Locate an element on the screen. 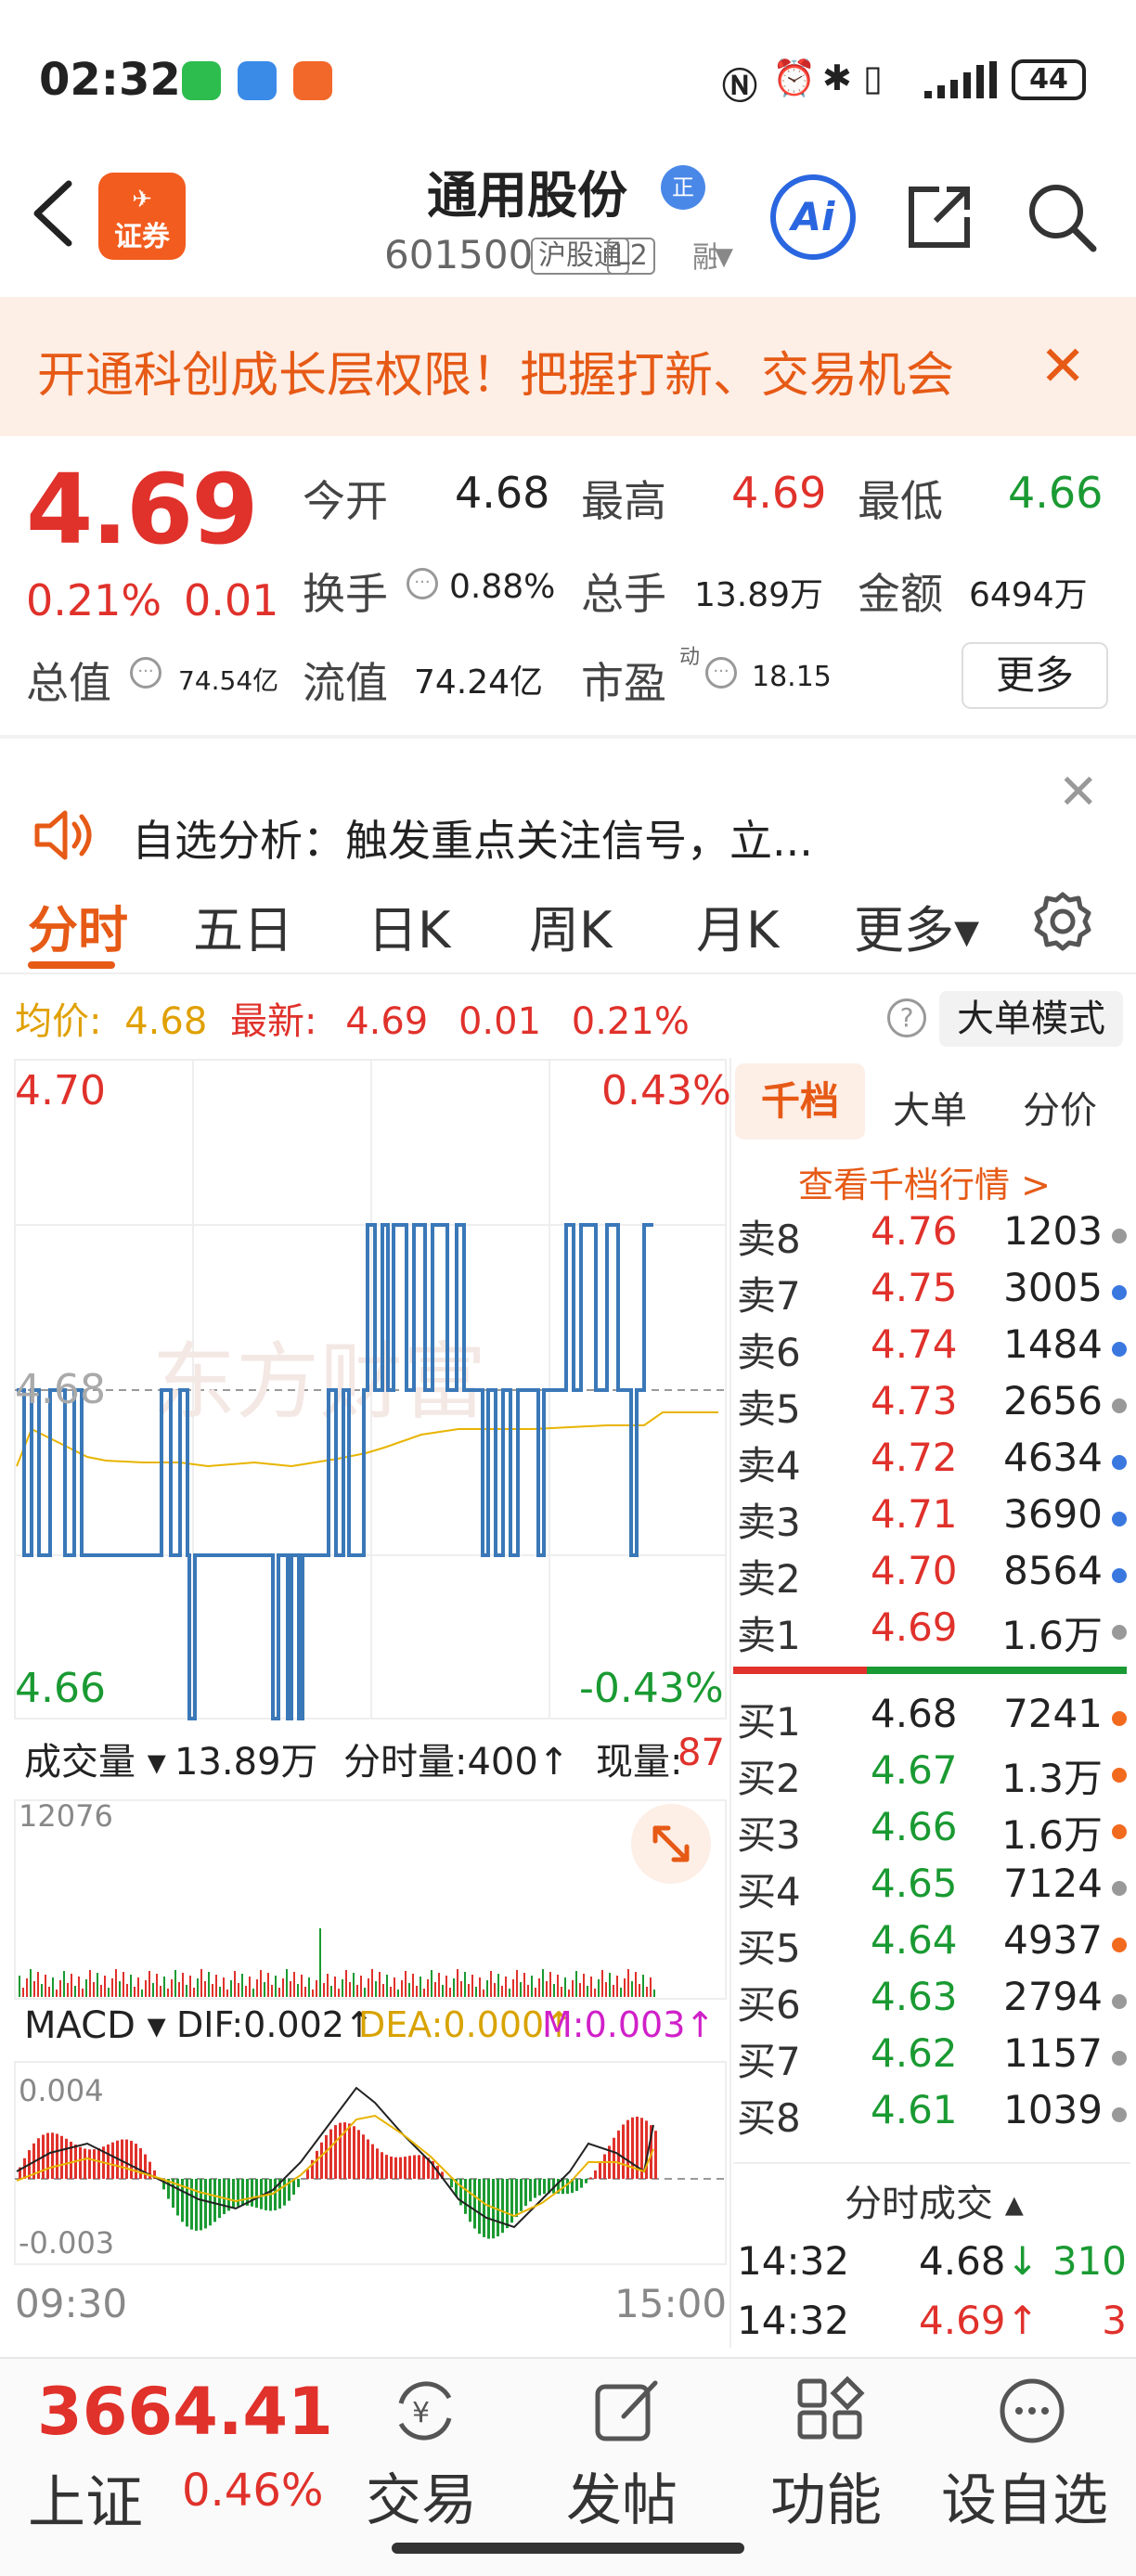 Image resolution: width=1136 pixels, height=2576 pixels. volume-indicator-select: 成交量 ▾ is located at coordinates (95, 1758).